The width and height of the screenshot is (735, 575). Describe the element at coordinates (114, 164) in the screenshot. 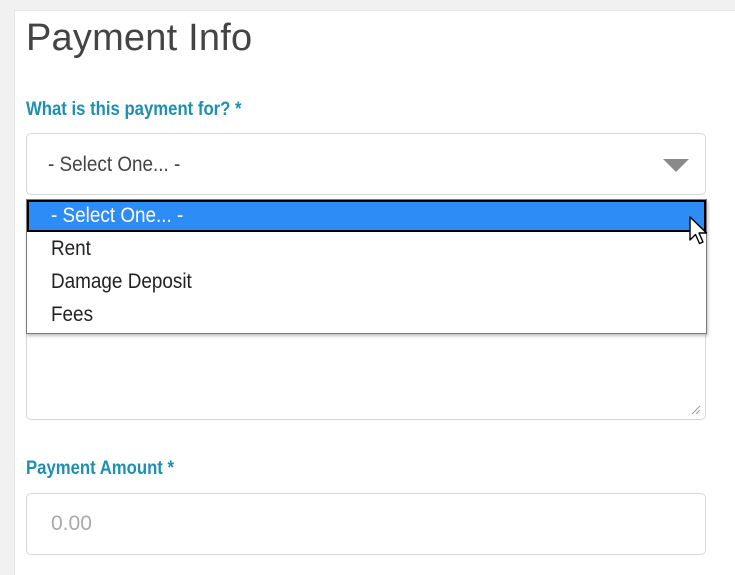

I see `payment-for-selected-value: - Select One... -` at that location.